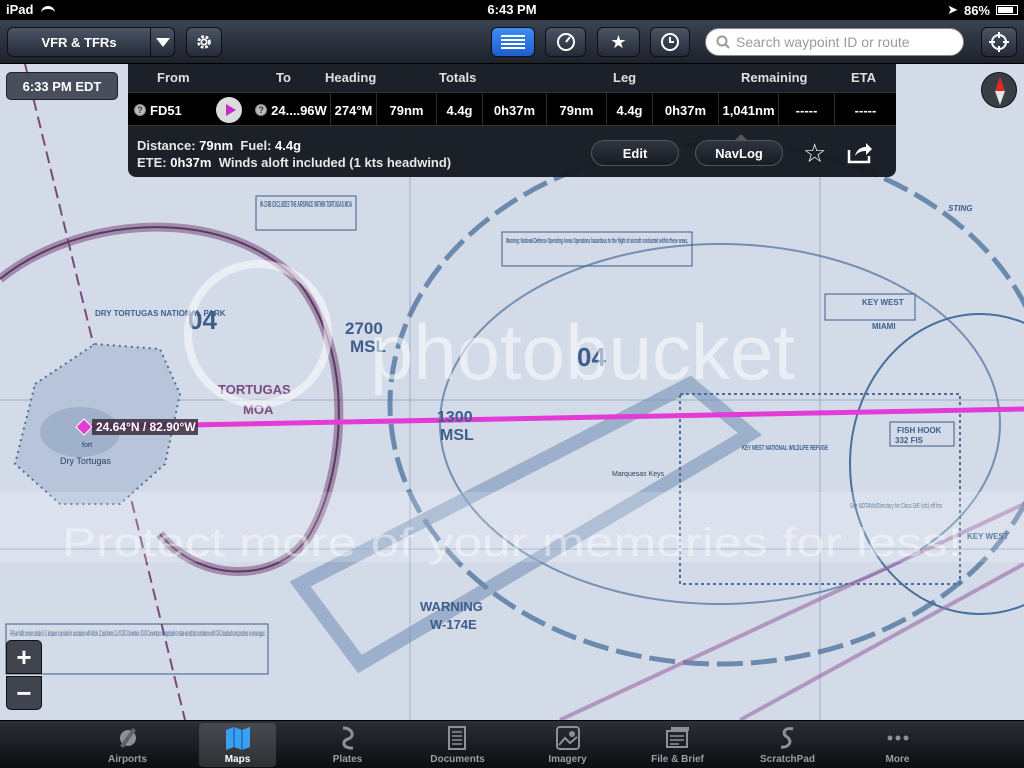 The image size is (1024, 768). Describe the element at coordinates (299, 110) in the screenshot. I see `to-waypoint: 24....96W` at that location.